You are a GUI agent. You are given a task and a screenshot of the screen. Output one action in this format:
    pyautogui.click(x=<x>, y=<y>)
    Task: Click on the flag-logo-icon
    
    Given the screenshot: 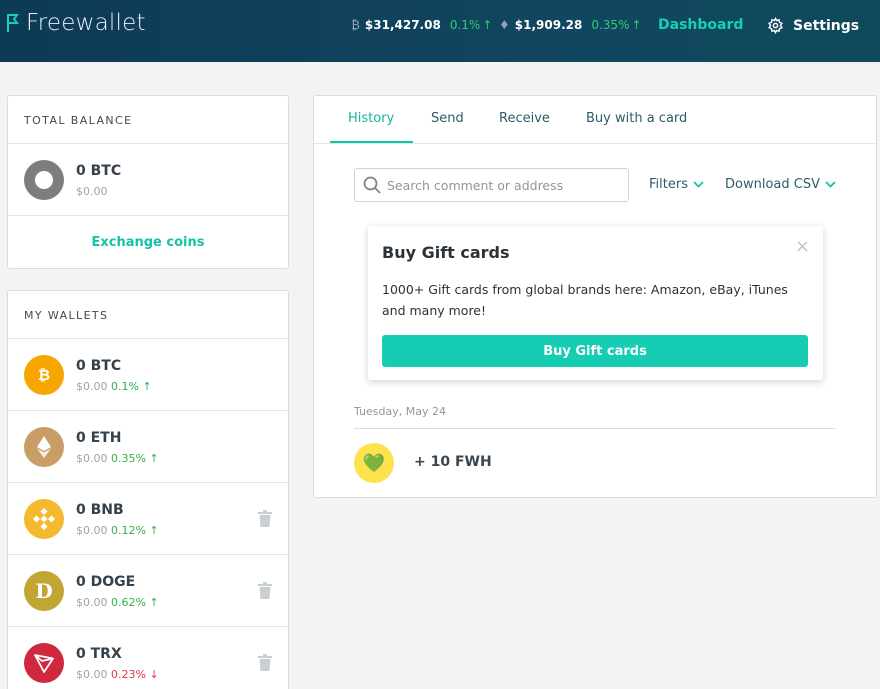 What is the action you would take?
    pyautogui.click(x=14, y=23)
    